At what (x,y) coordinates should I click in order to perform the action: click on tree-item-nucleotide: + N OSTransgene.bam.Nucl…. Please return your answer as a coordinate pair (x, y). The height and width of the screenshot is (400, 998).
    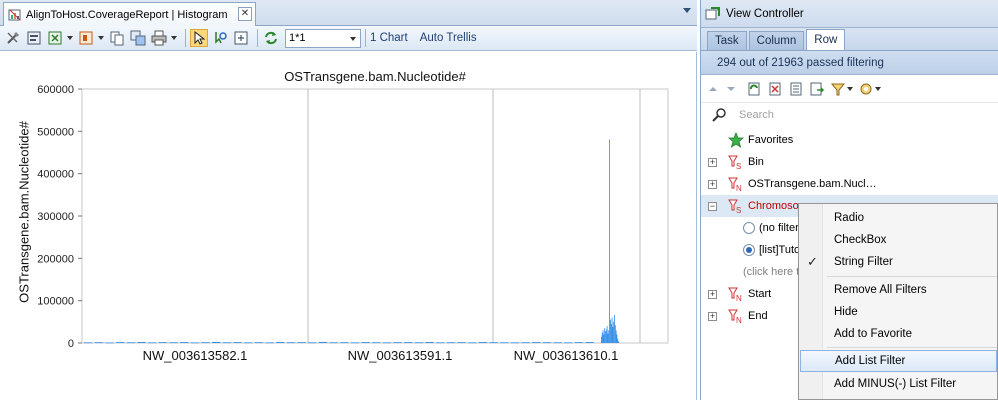
    Looking at the image, I should click on (849, 184).